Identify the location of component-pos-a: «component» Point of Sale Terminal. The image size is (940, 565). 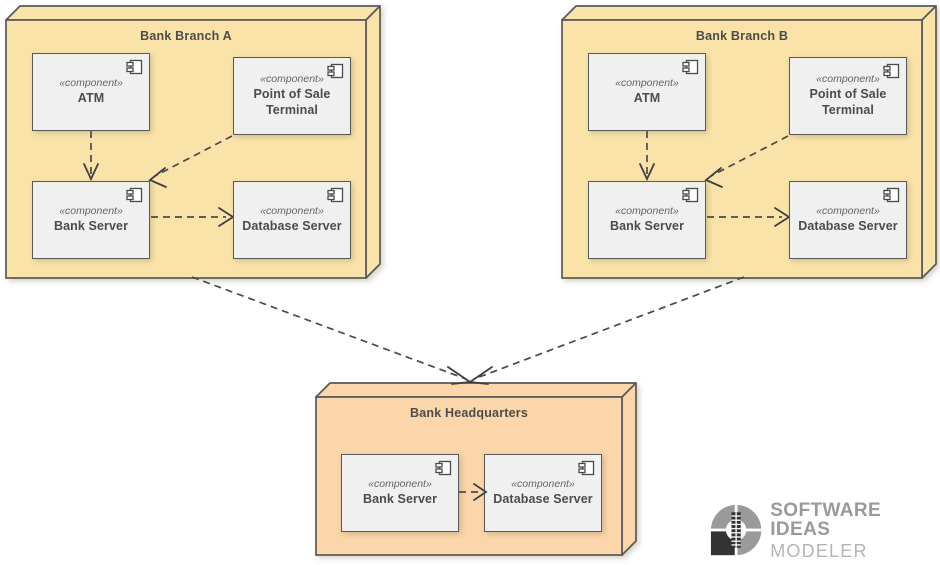
(292, 96).